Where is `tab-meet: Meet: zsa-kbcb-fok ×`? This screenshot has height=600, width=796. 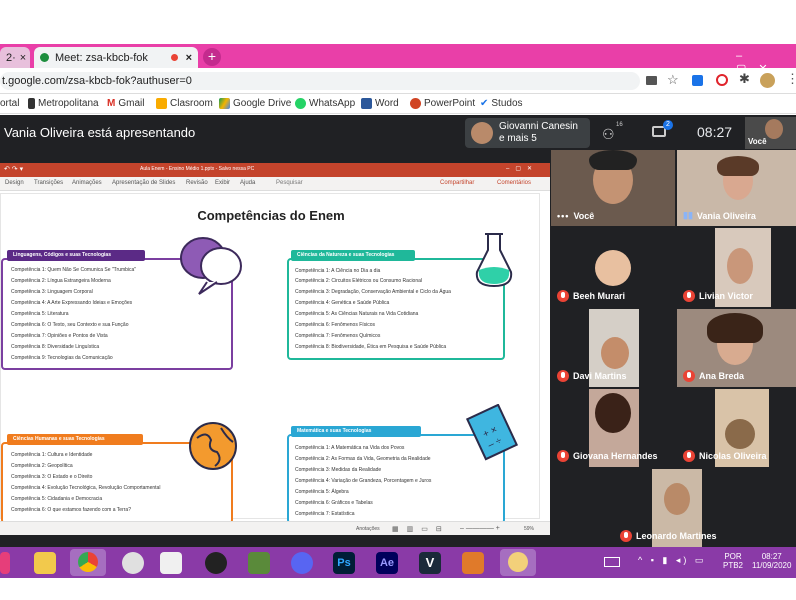
tab-meet: Meet: zsa-kbcb-fok × is located at coordinates (116, 57).